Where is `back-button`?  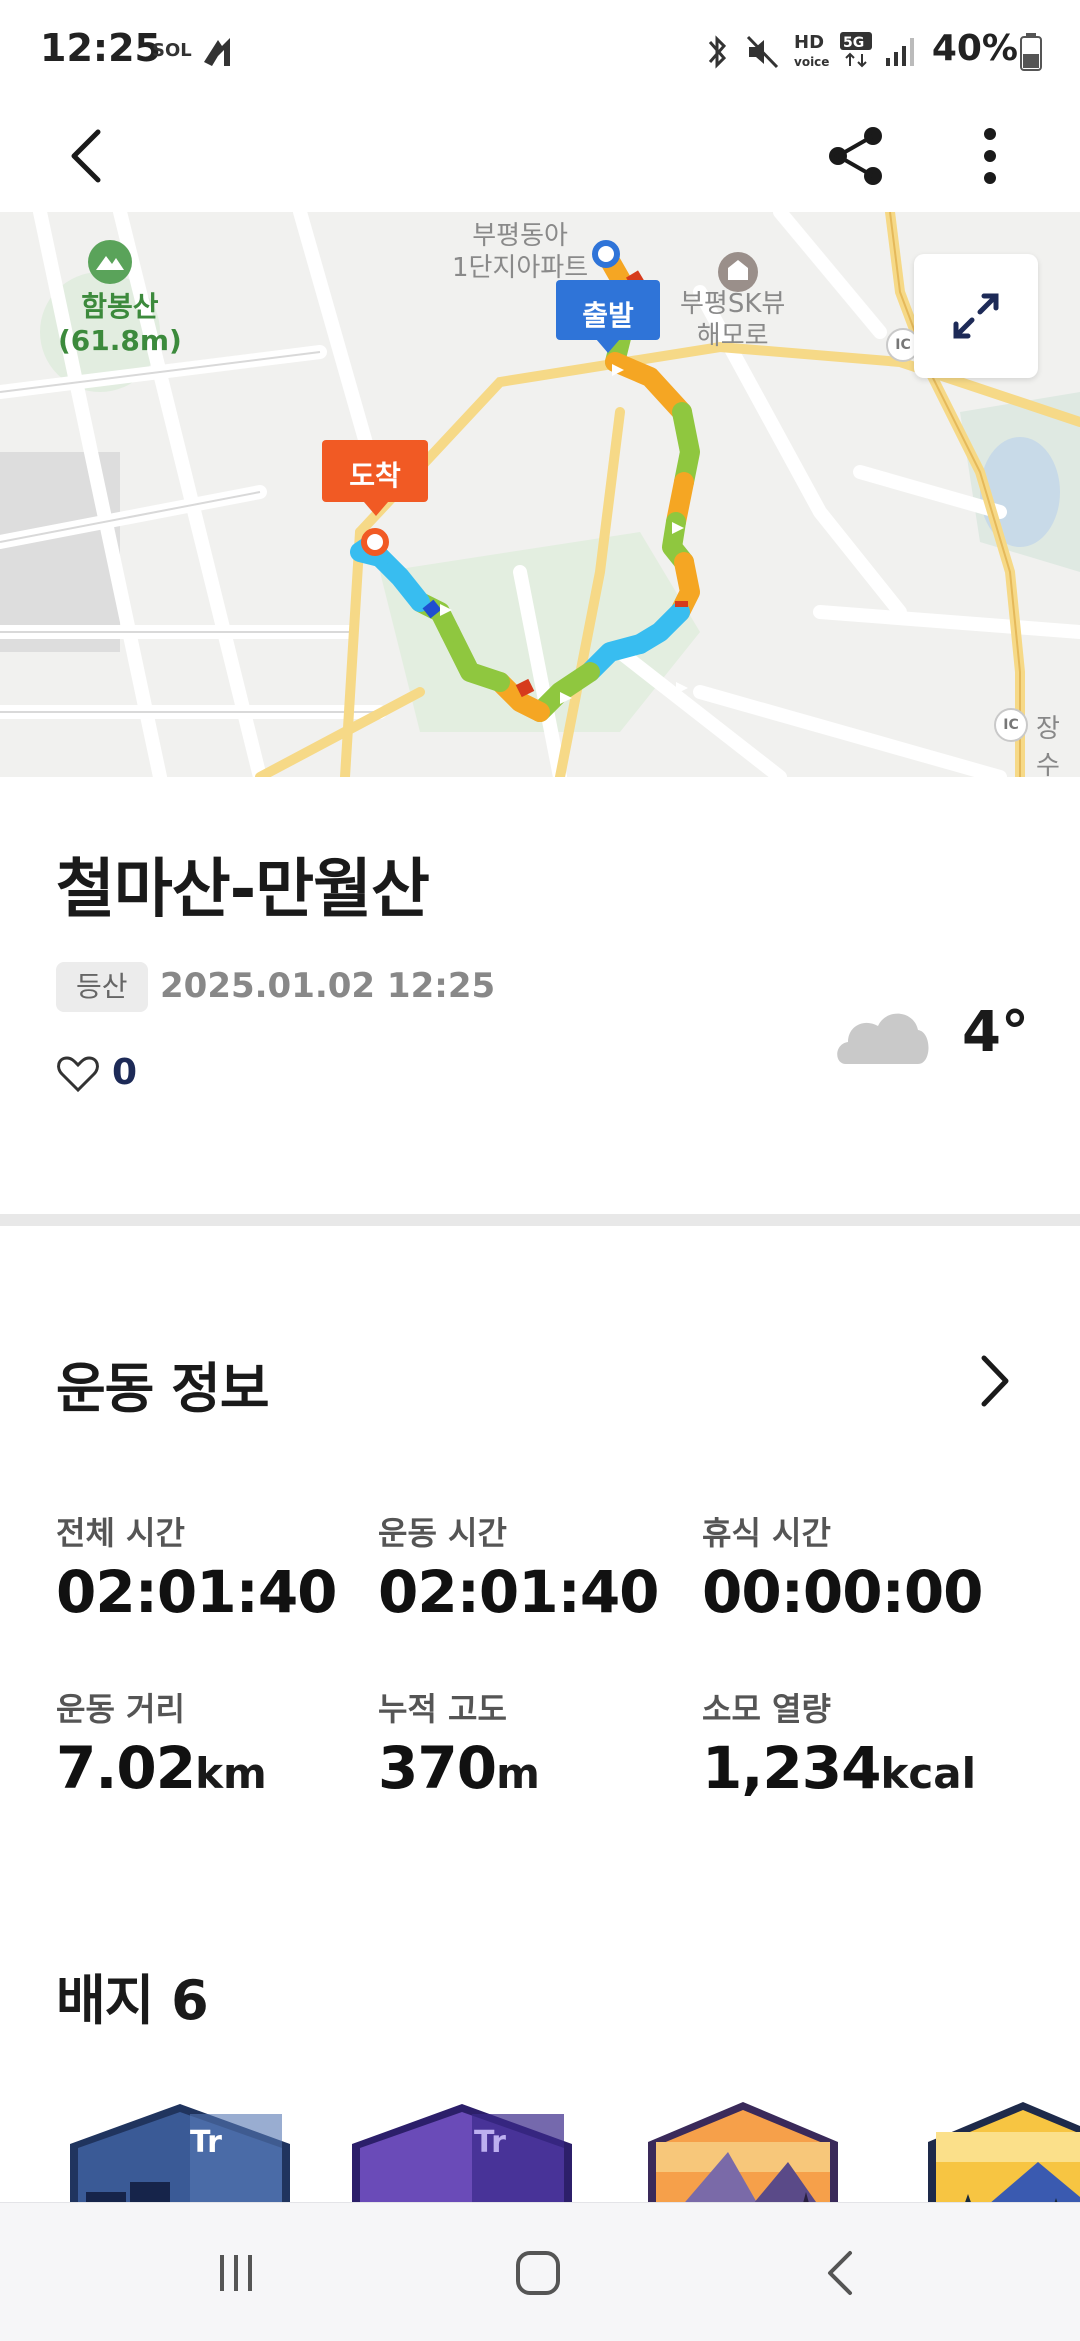
back-button is located at coordinates (87, 158).